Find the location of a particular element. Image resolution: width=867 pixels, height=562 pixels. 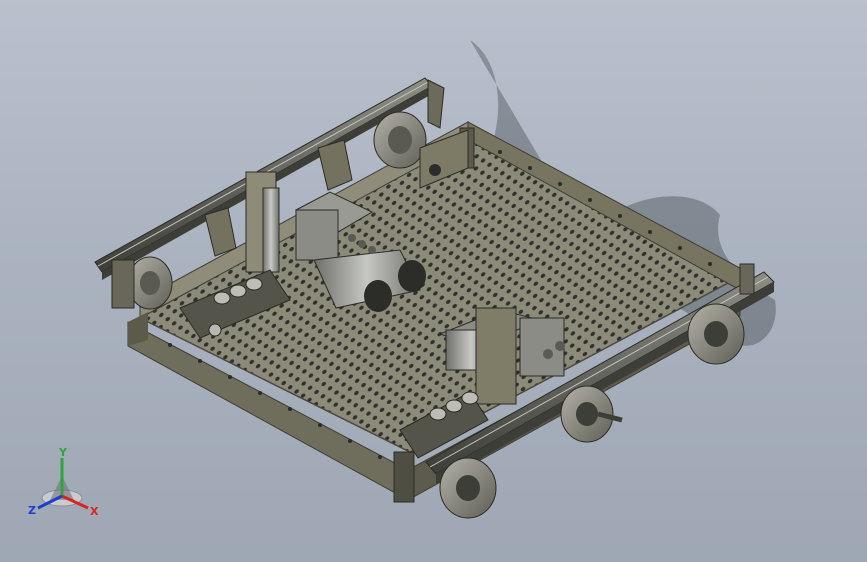

view-orientation-triad: Y X Z is located at coordinates (66, 486).